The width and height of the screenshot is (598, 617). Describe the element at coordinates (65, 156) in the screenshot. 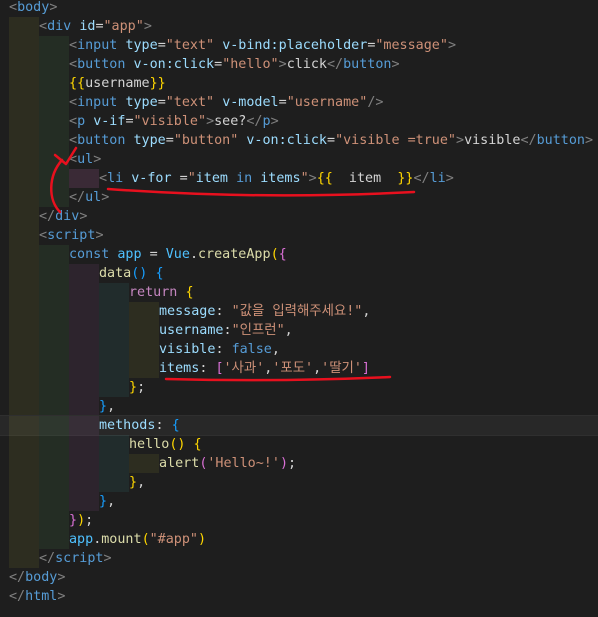

I see `annotation-check-mark` at that location.